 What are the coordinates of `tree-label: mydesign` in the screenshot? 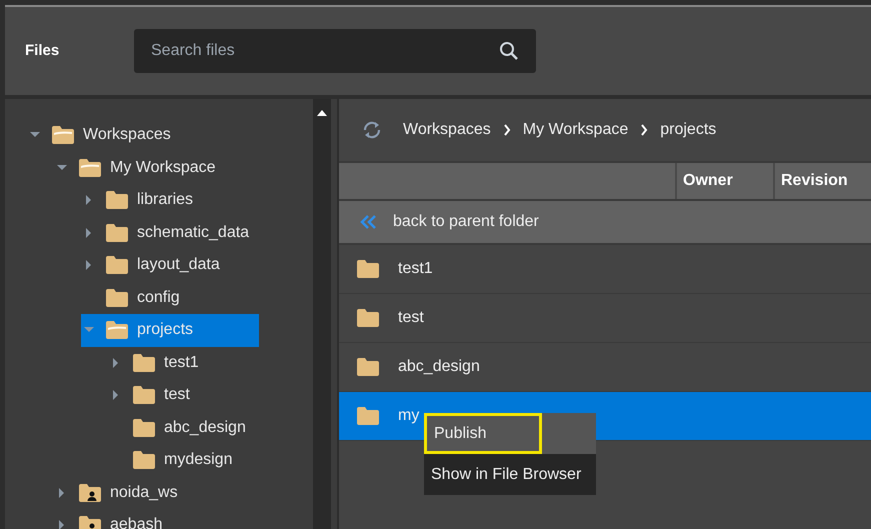 It's located at (199, 460).